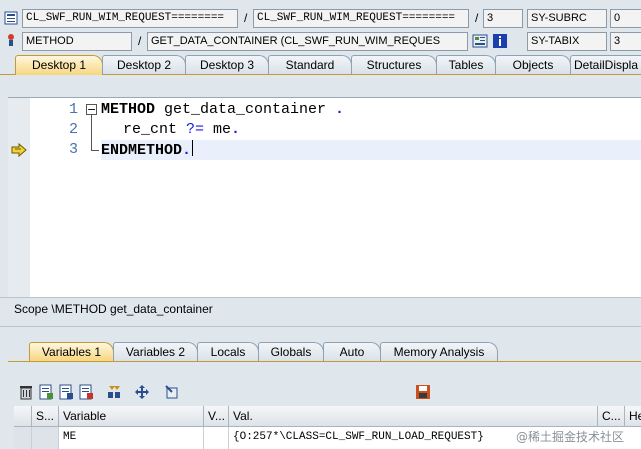 The image size is (641, 449). Describe the element at coordinates (45, 438) in the screenshot. I see `table-cell-status` at that location.